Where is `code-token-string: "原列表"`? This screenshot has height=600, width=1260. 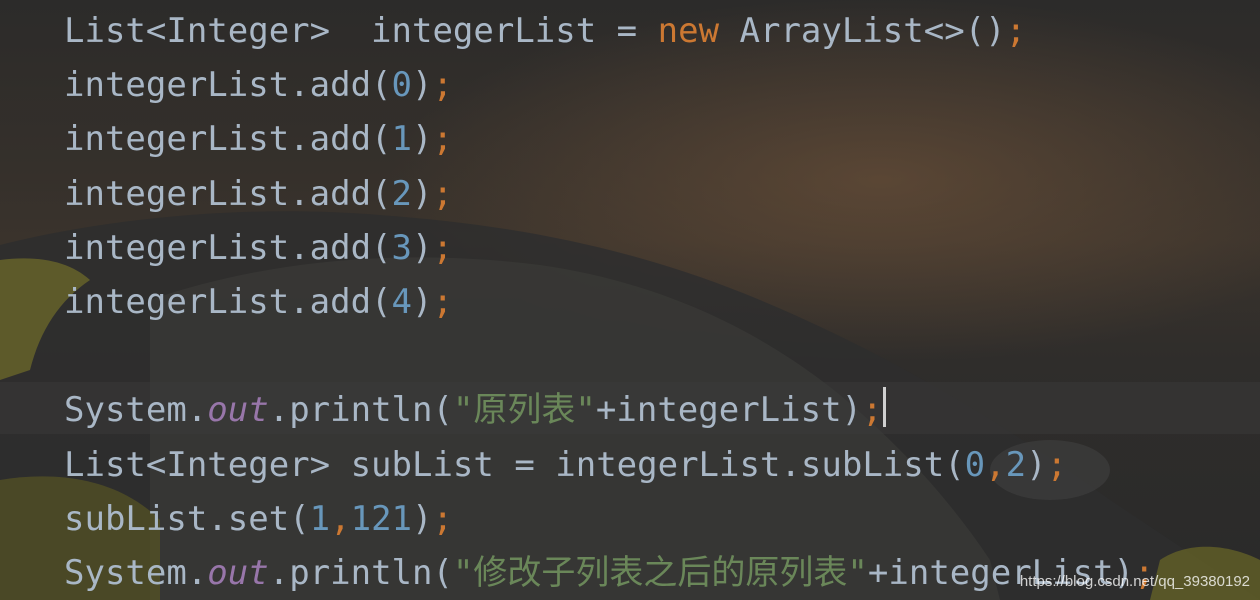
code-token-string: "原列表" is located at coordinates (524, 410).